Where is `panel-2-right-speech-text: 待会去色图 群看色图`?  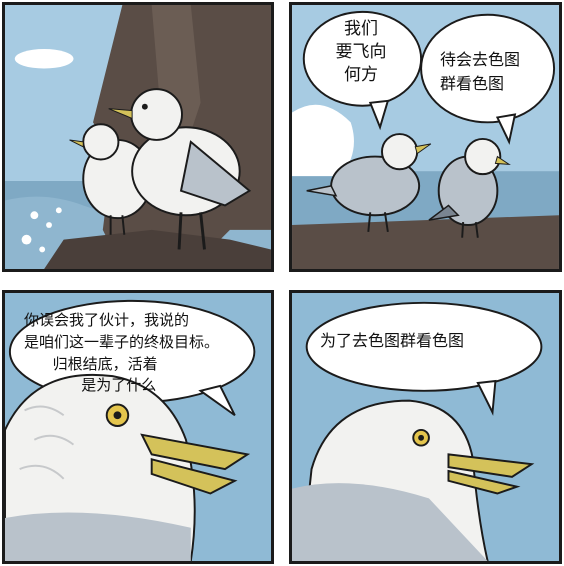
panel-2-right-speech-text: 待会去色图 群看色图 is located at coordinates (480, 71).